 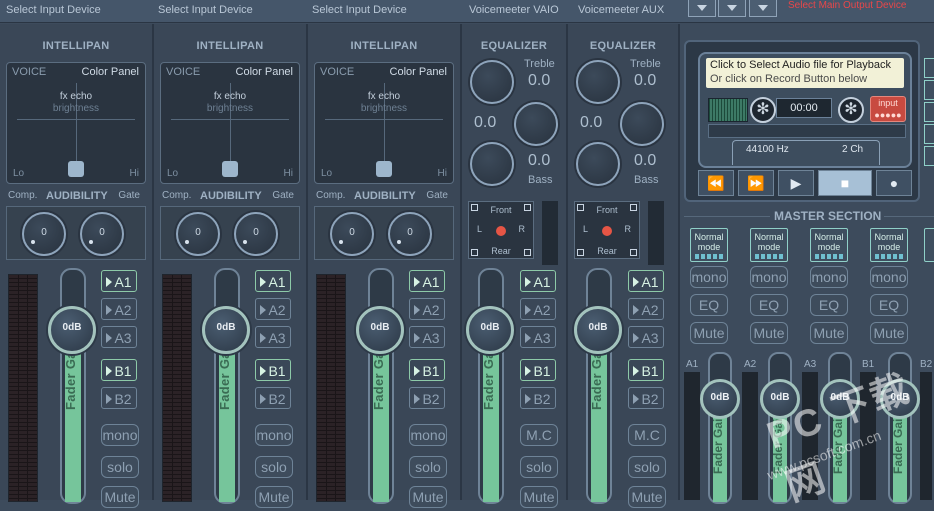 What do you see at coordinates (709, 245) in the screenshot?
I see `bus-a1-mode-button: Normal mode` at bounding box center [709, 245].